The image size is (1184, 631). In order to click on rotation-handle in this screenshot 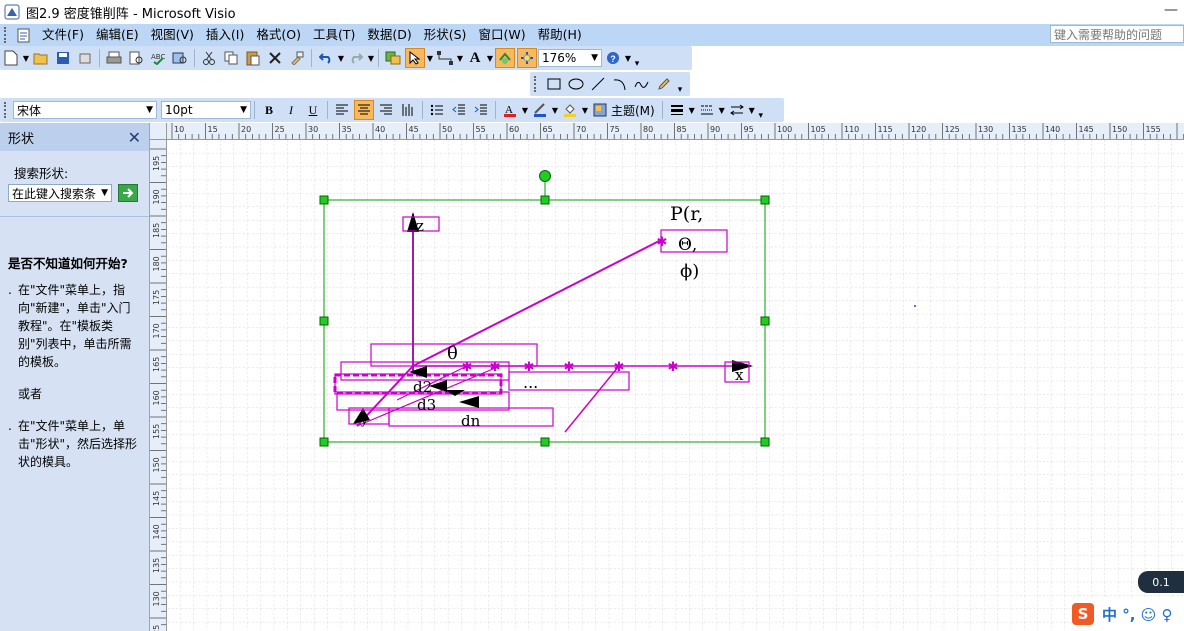, I will do `click(545, 176)`.